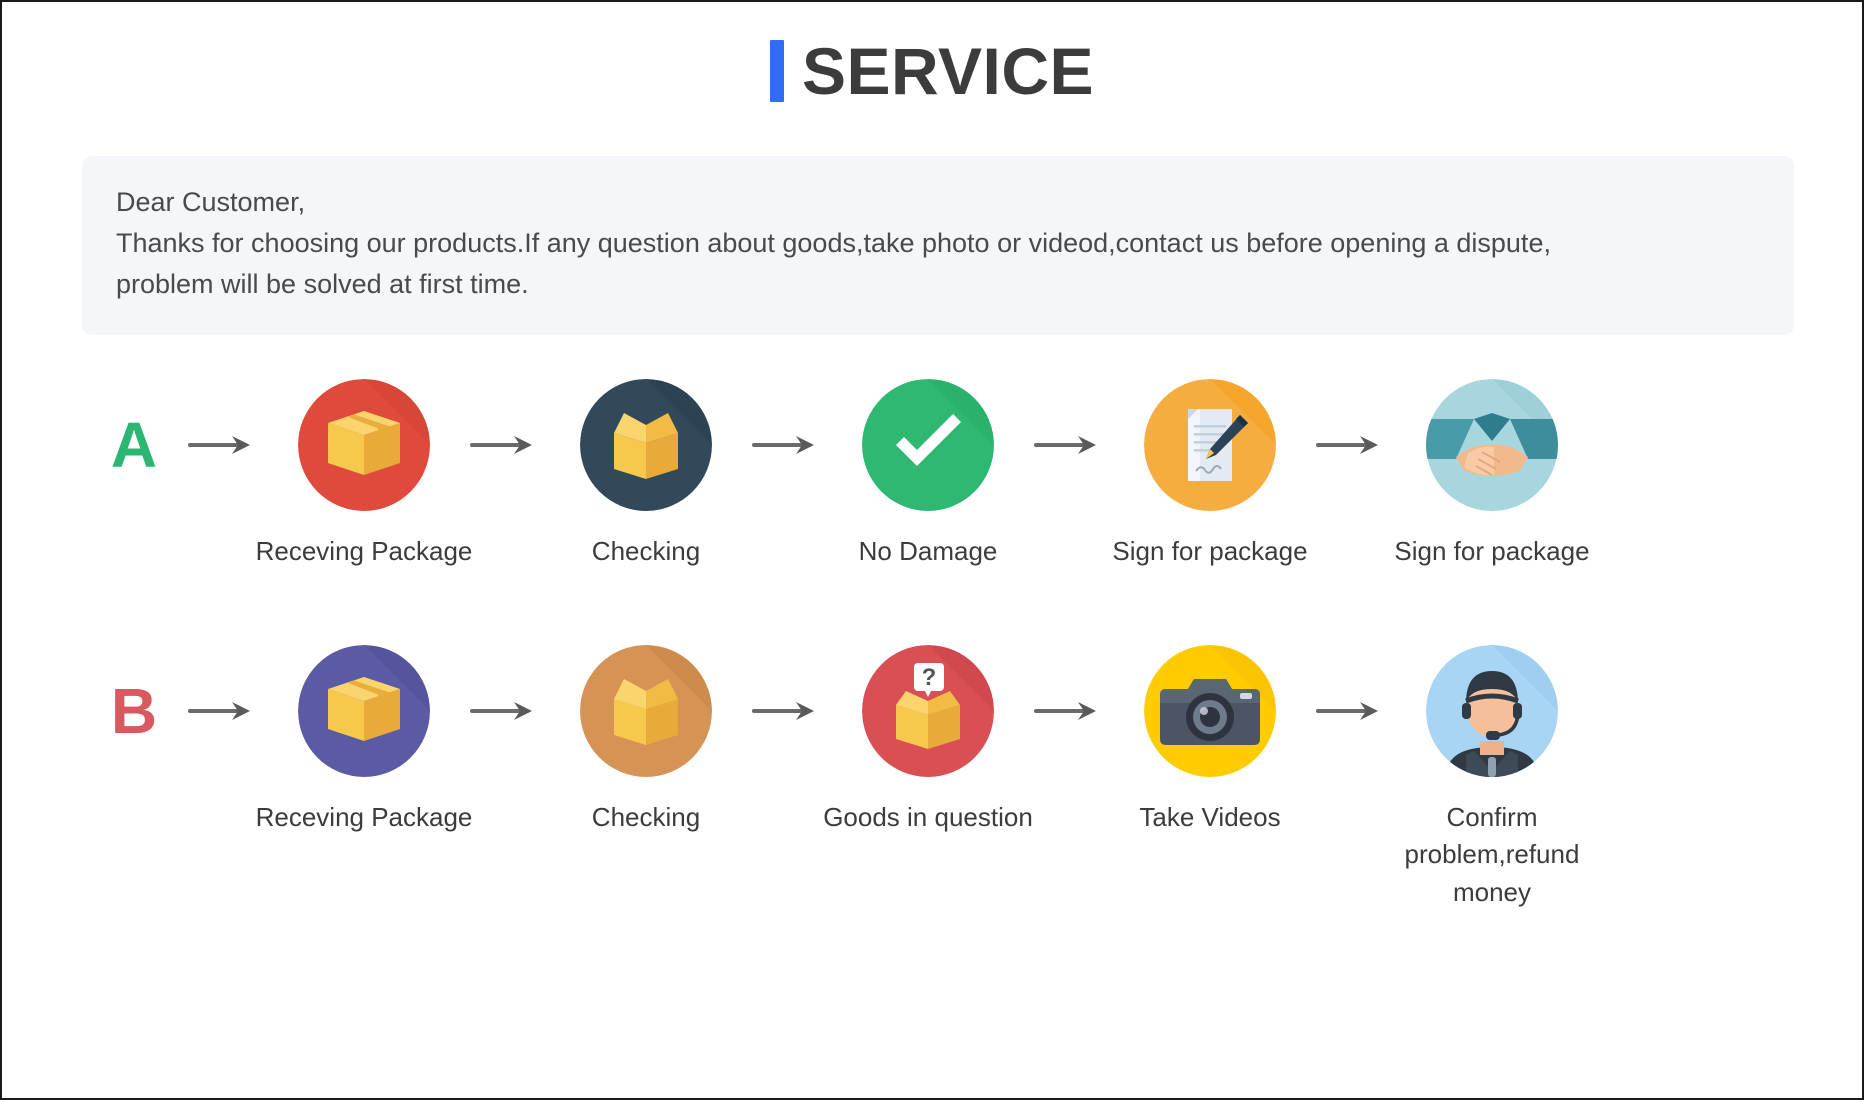 The image size is (1864, 1100). I want to click on camera-icon, so click(1210, 710).